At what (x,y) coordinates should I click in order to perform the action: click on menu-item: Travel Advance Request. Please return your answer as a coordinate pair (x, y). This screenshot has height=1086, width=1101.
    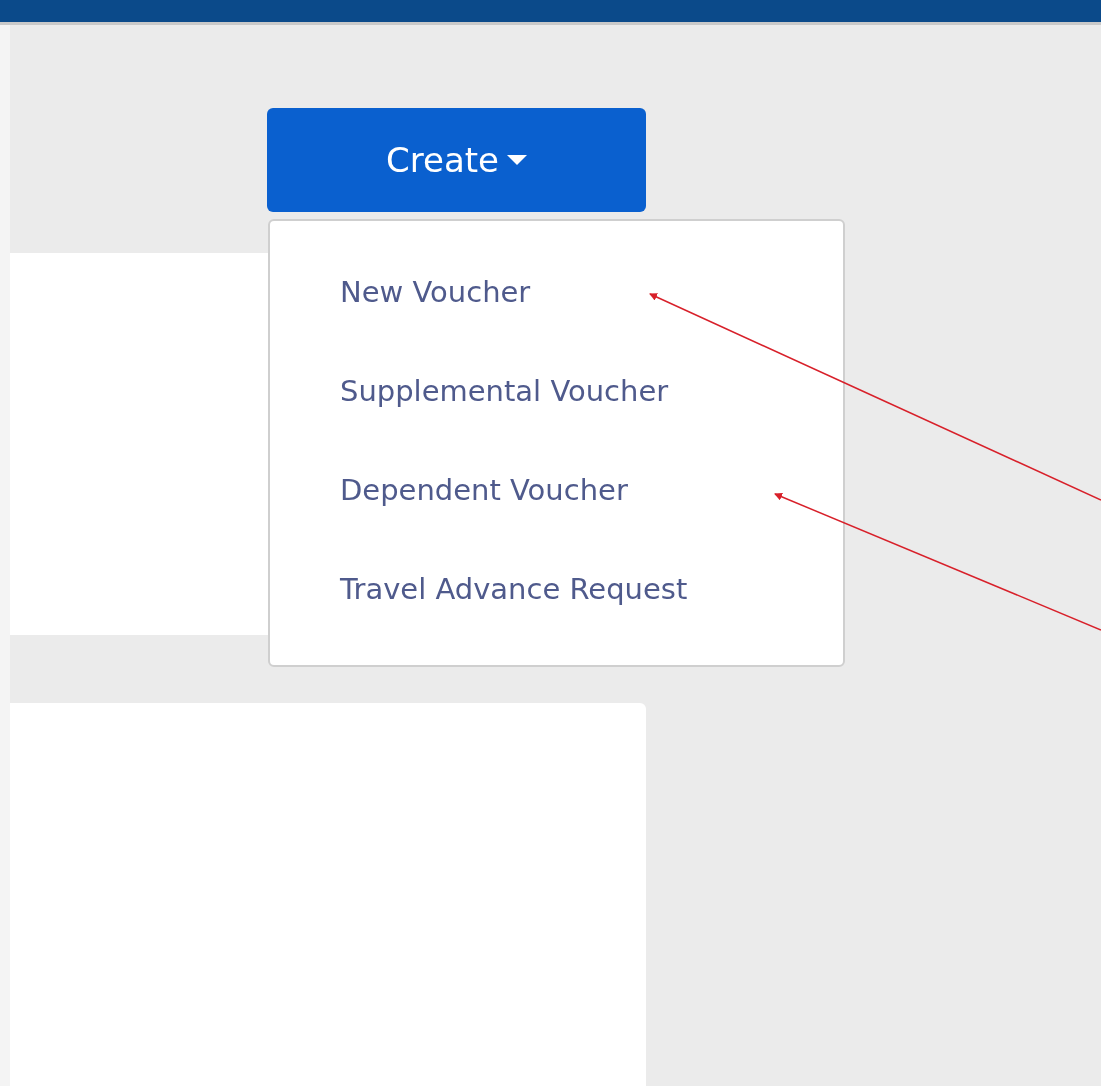
    Looking at the image, I should click on (479, 615).